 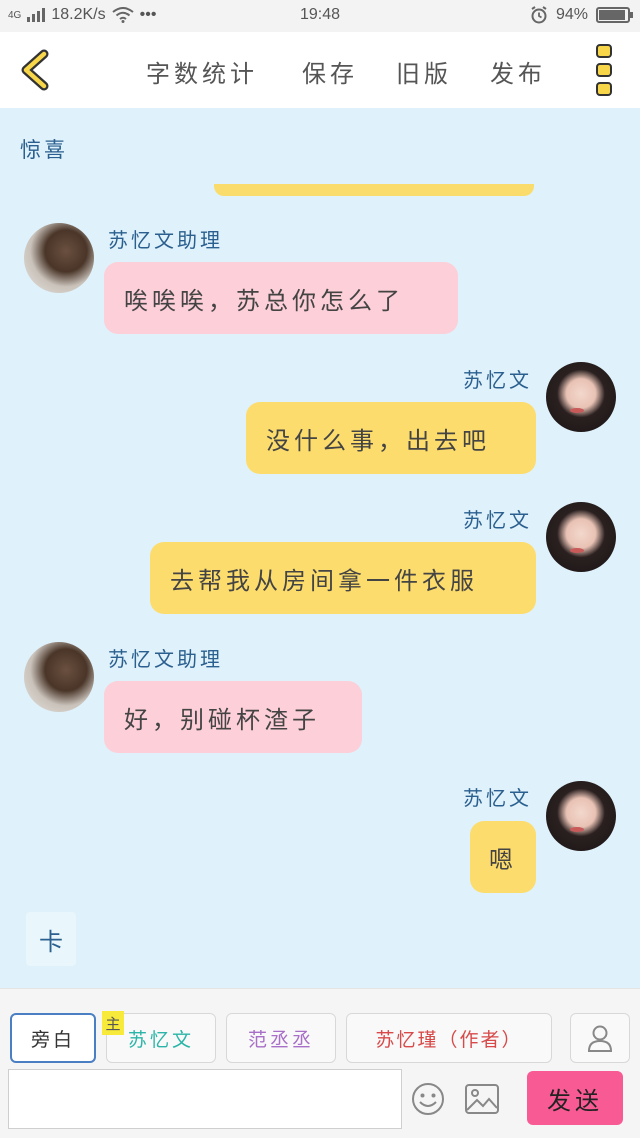 I want to click on input-panel: 旁白 苏忆文 主 范丞丞 苏忆瑾（作者） 发送, so click(x=320, y=1063).